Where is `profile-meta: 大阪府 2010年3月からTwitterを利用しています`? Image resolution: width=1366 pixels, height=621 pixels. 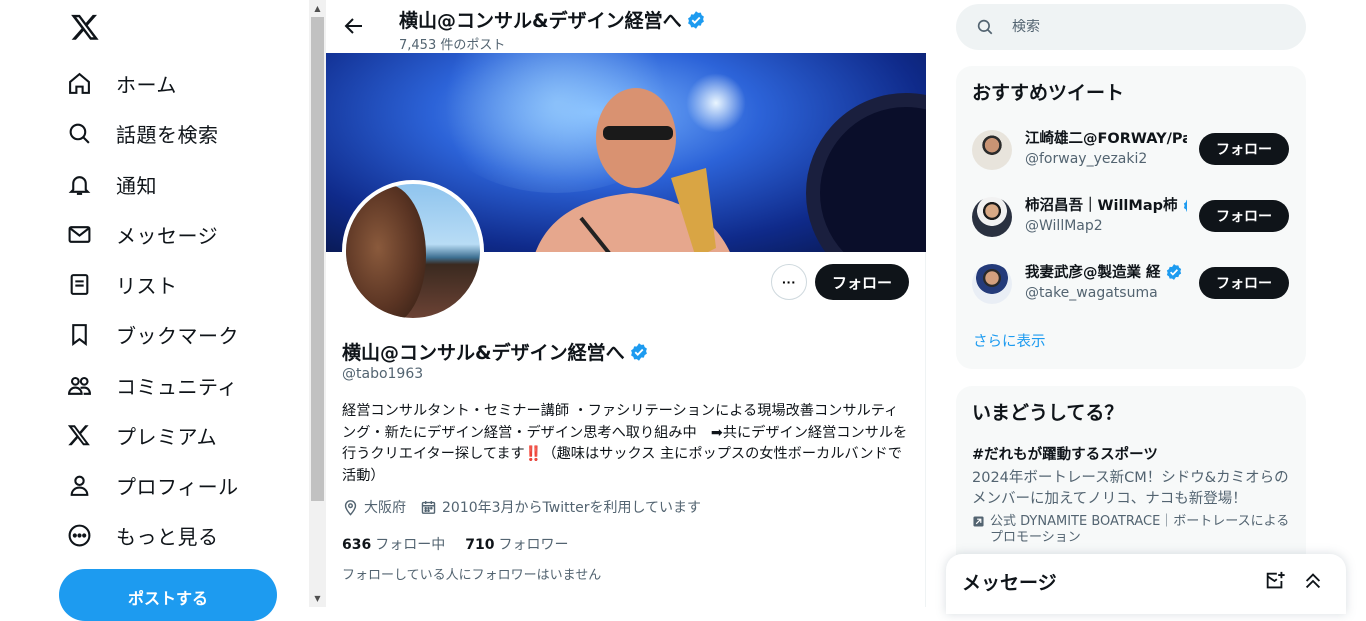 profile-meta: 大阪府 2010年3月からTwitterを利用しています is located at coordinates (528, 507).